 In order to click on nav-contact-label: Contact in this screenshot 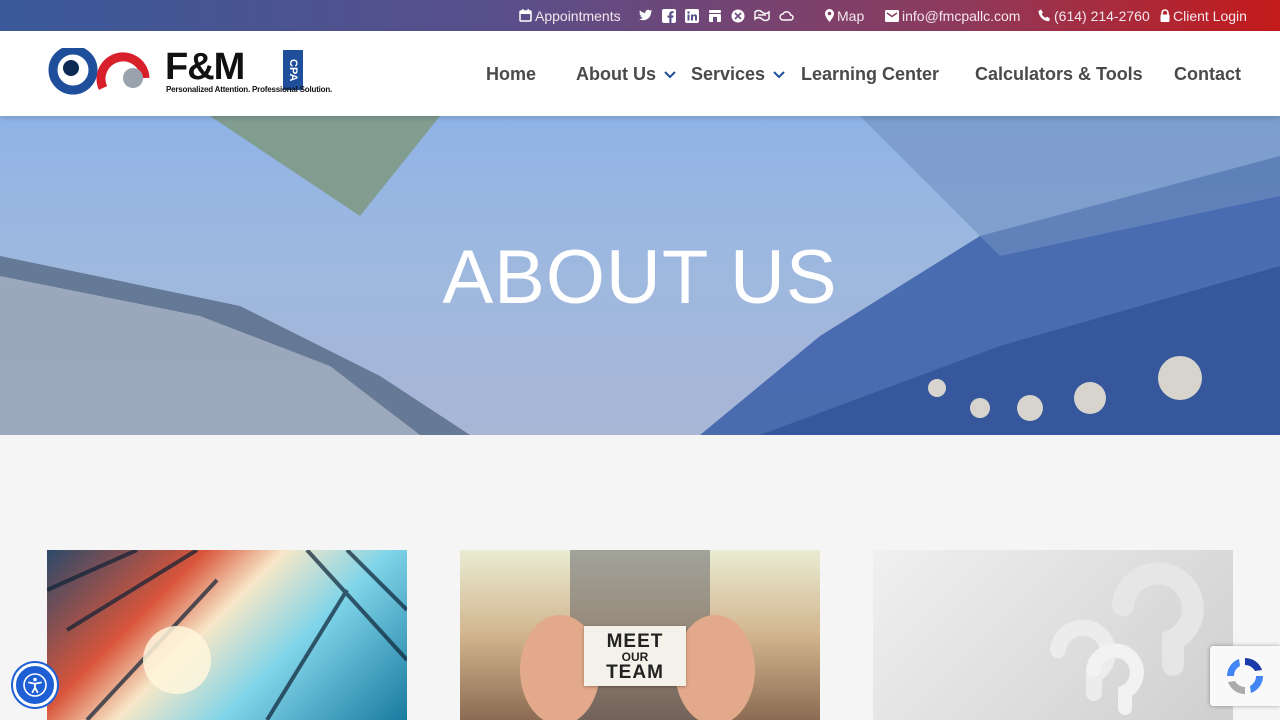, I will do `click(1207, 74)`.